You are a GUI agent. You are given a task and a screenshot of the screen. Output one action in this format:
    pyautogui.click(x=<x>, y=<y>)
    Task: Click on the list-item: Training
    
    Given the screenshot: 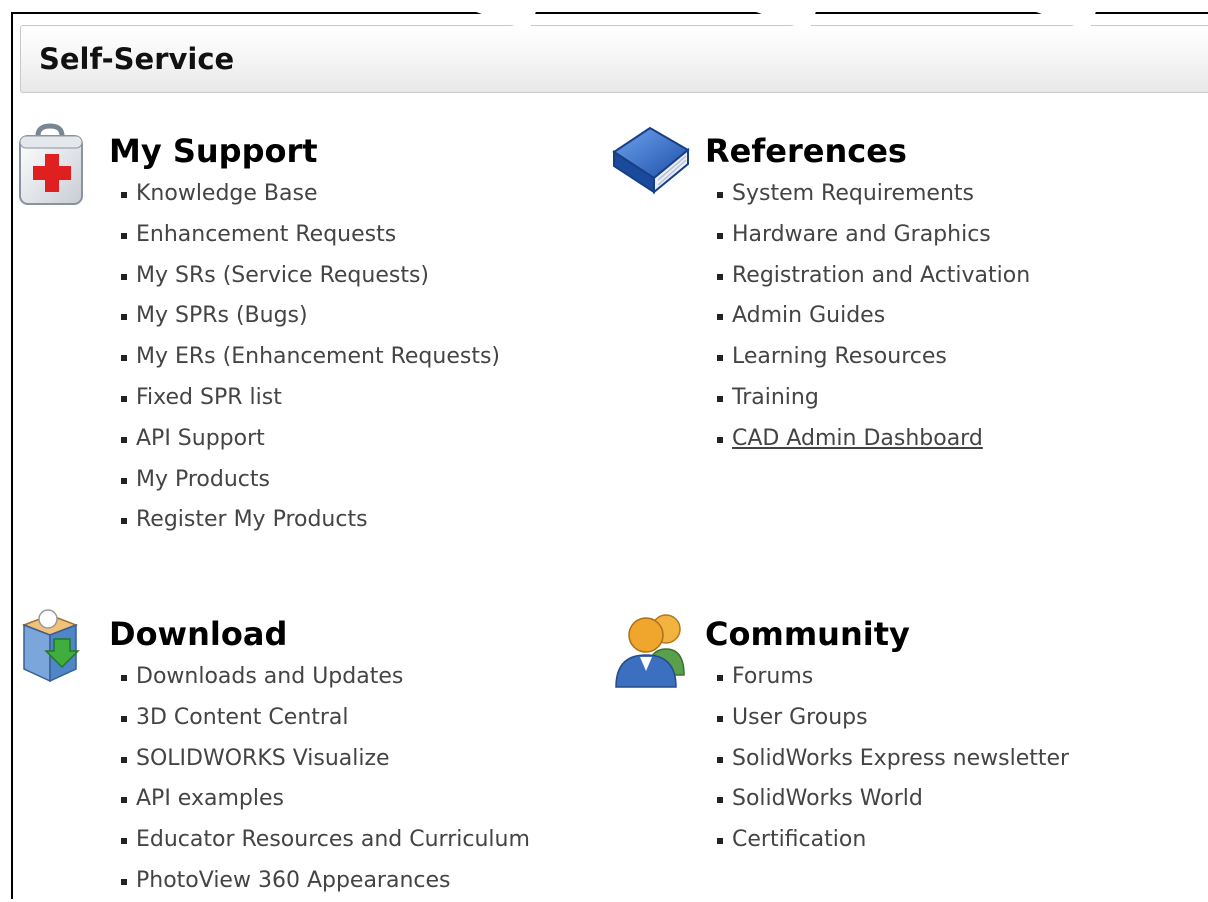 What is the action you would take?
    pyautogui.click(x=870, y=398)
    